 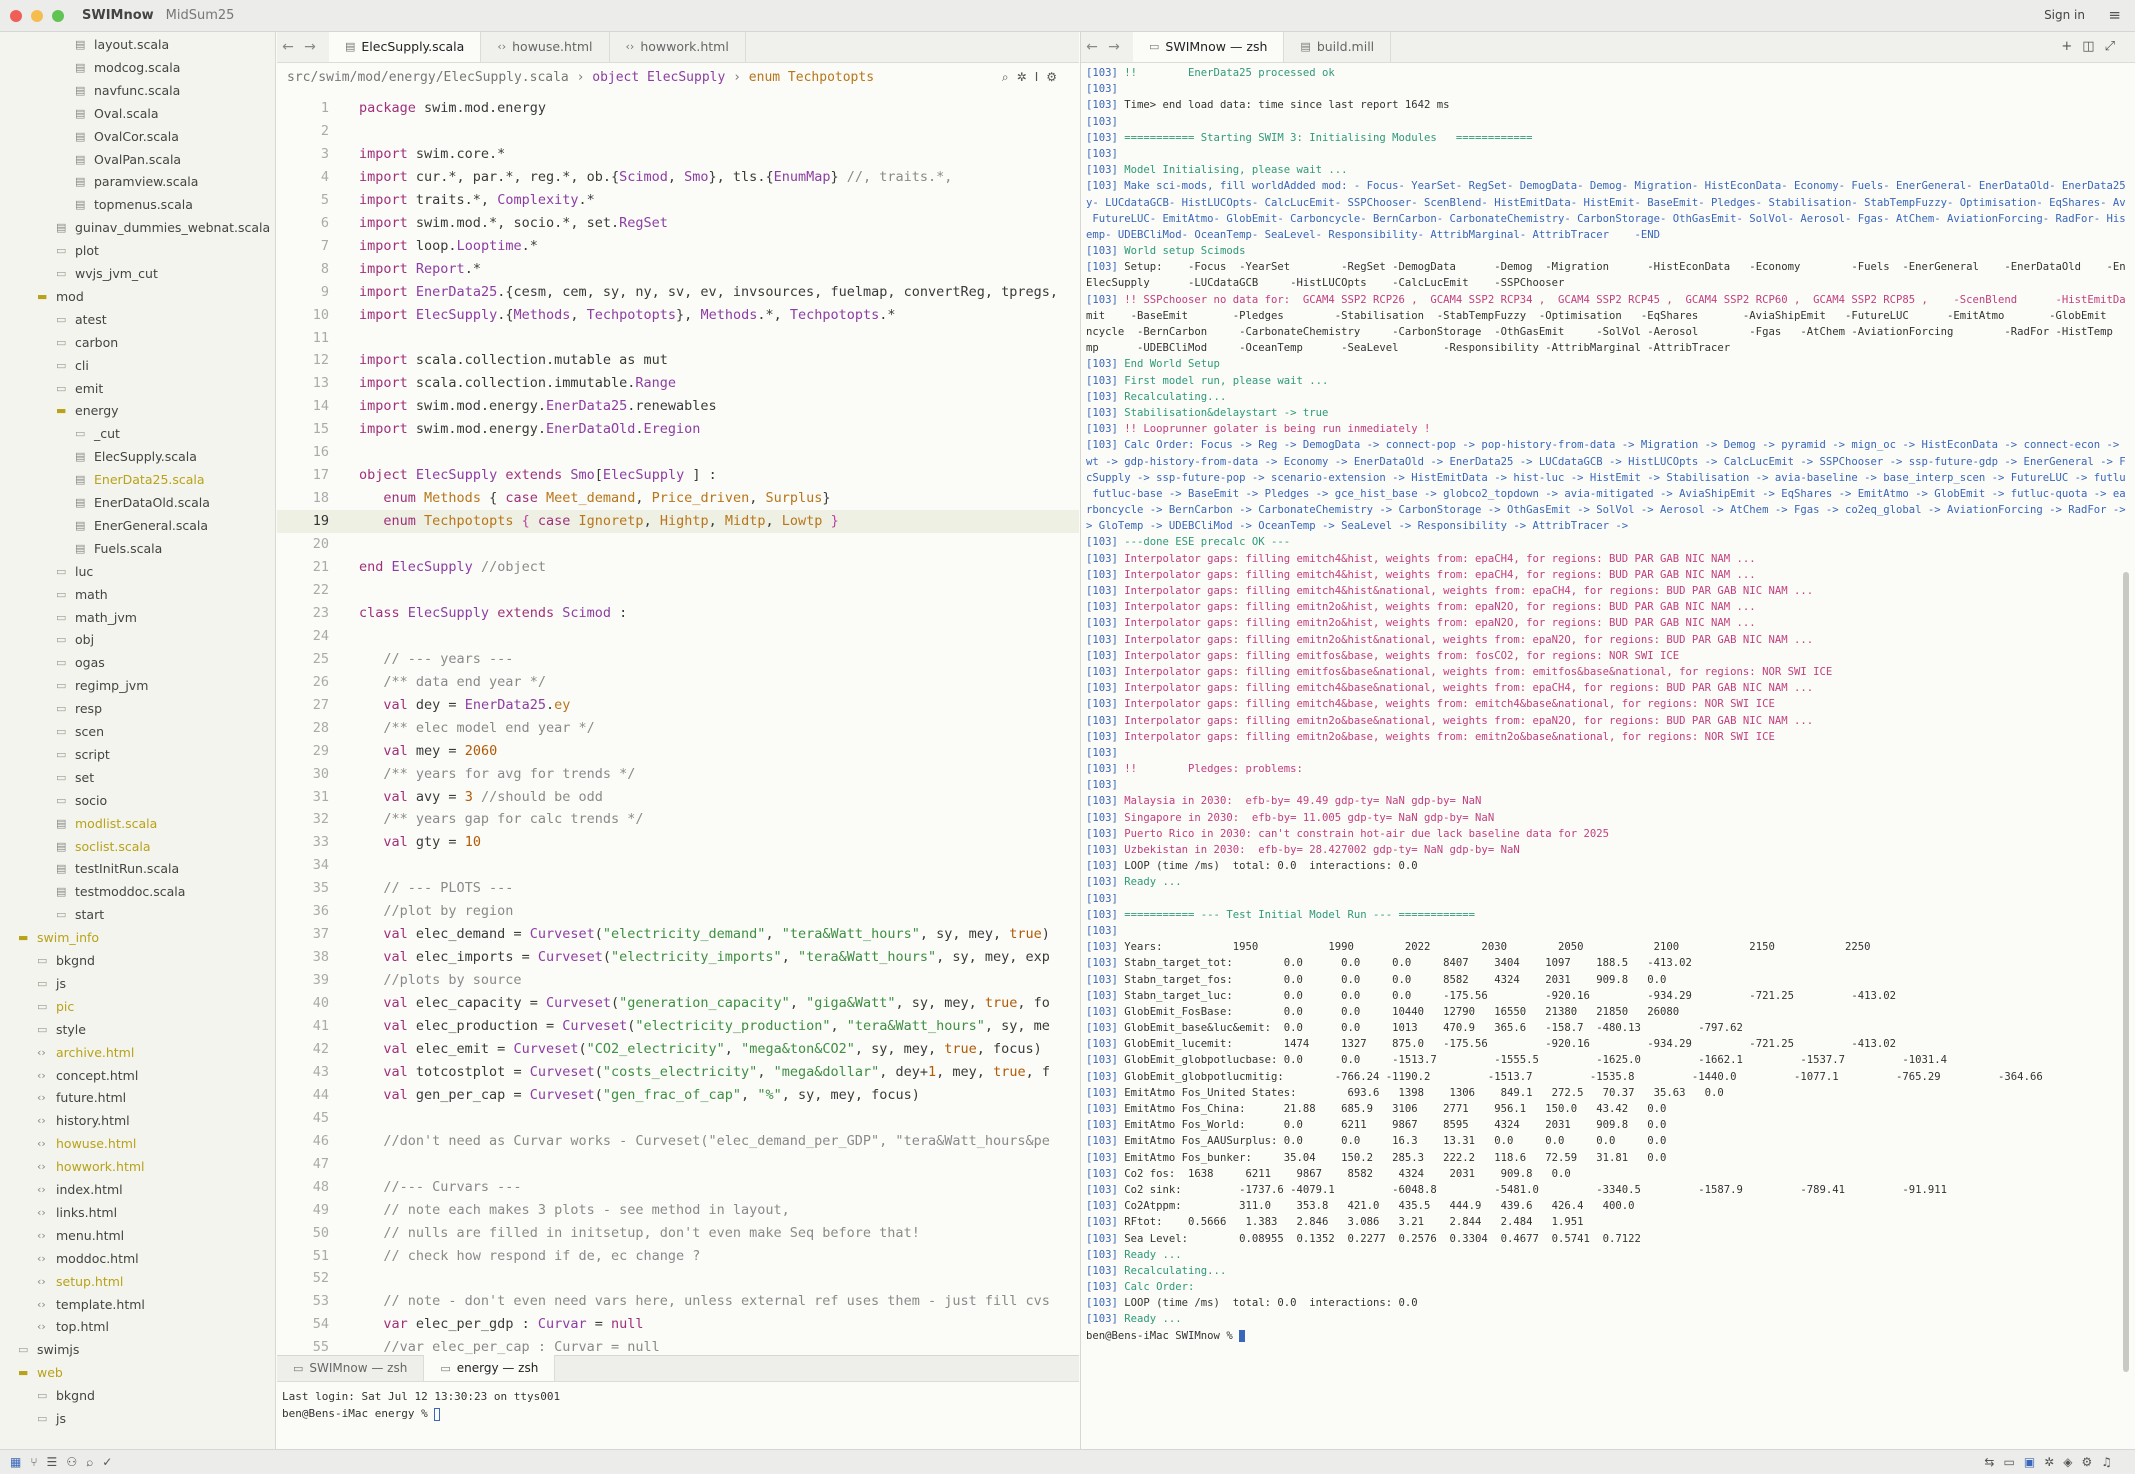 What do you see at coordinates (51, 388) in the screenshot?
I see `tree-item: ▭ emit` at bounding box center [51, 388].